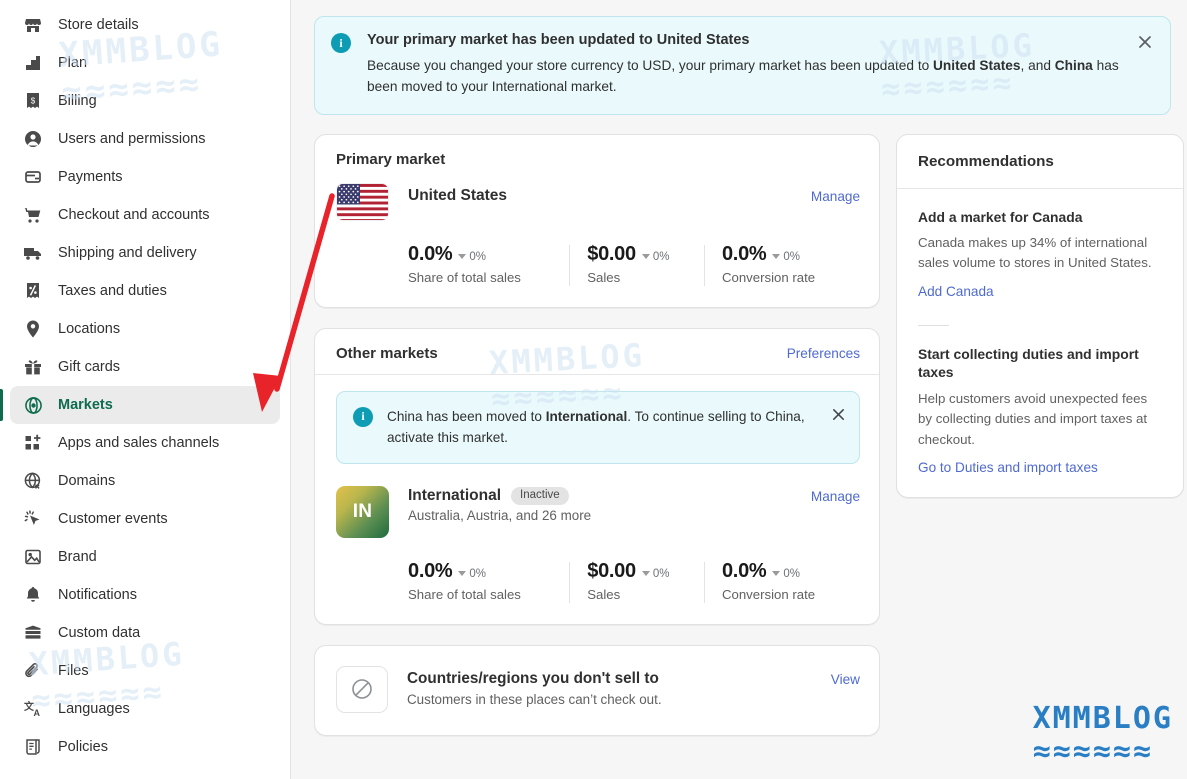  I want to click on sidebar-item-label: Locations, so click(89, 329).